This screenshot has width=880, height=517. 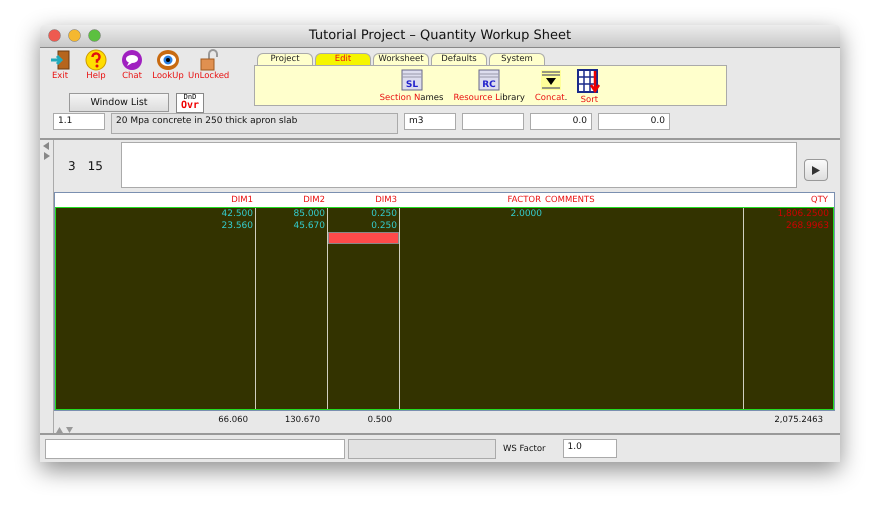 I want to click on play-icon, so click(x=816, y=170).